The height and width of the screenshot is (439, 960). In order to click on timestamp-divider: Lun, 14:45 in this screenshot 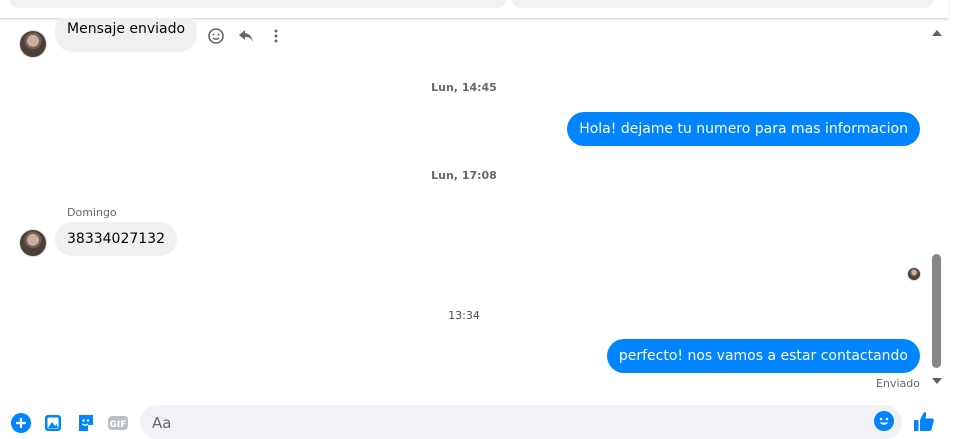, I will do `click(464, 87)`.